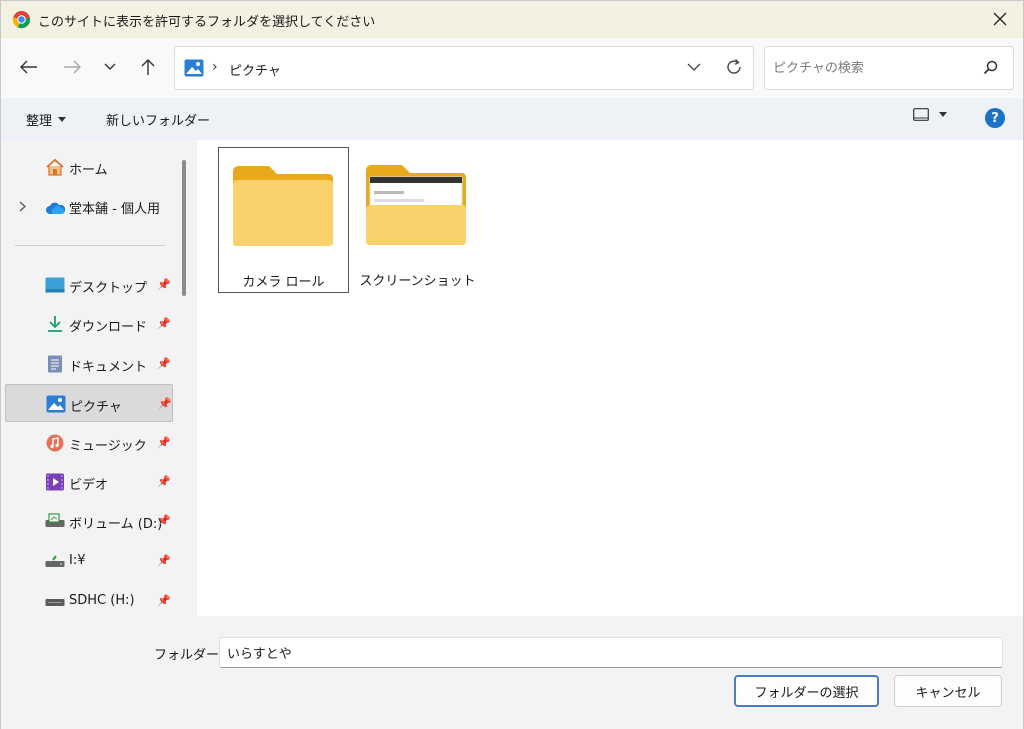  I want to click on folder-item-camera-roll: カメラ ロール, so click(283, 220).